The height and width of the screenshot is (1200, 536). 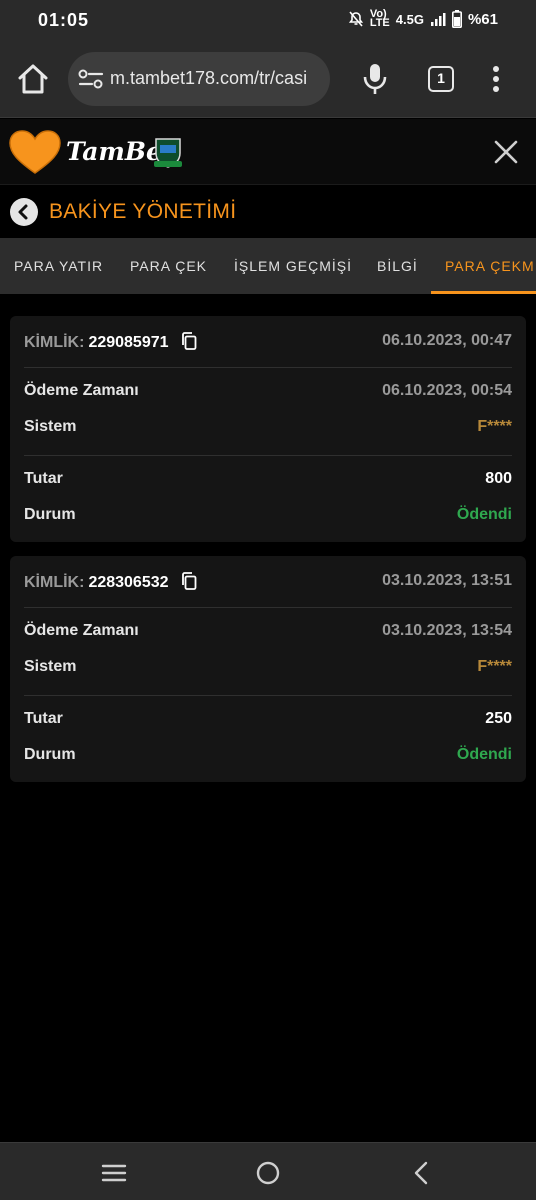 What do you see at coordinates (35, 152) in the screenshot?
I see `heart-logo-icon` at bounding box center [35, 152].